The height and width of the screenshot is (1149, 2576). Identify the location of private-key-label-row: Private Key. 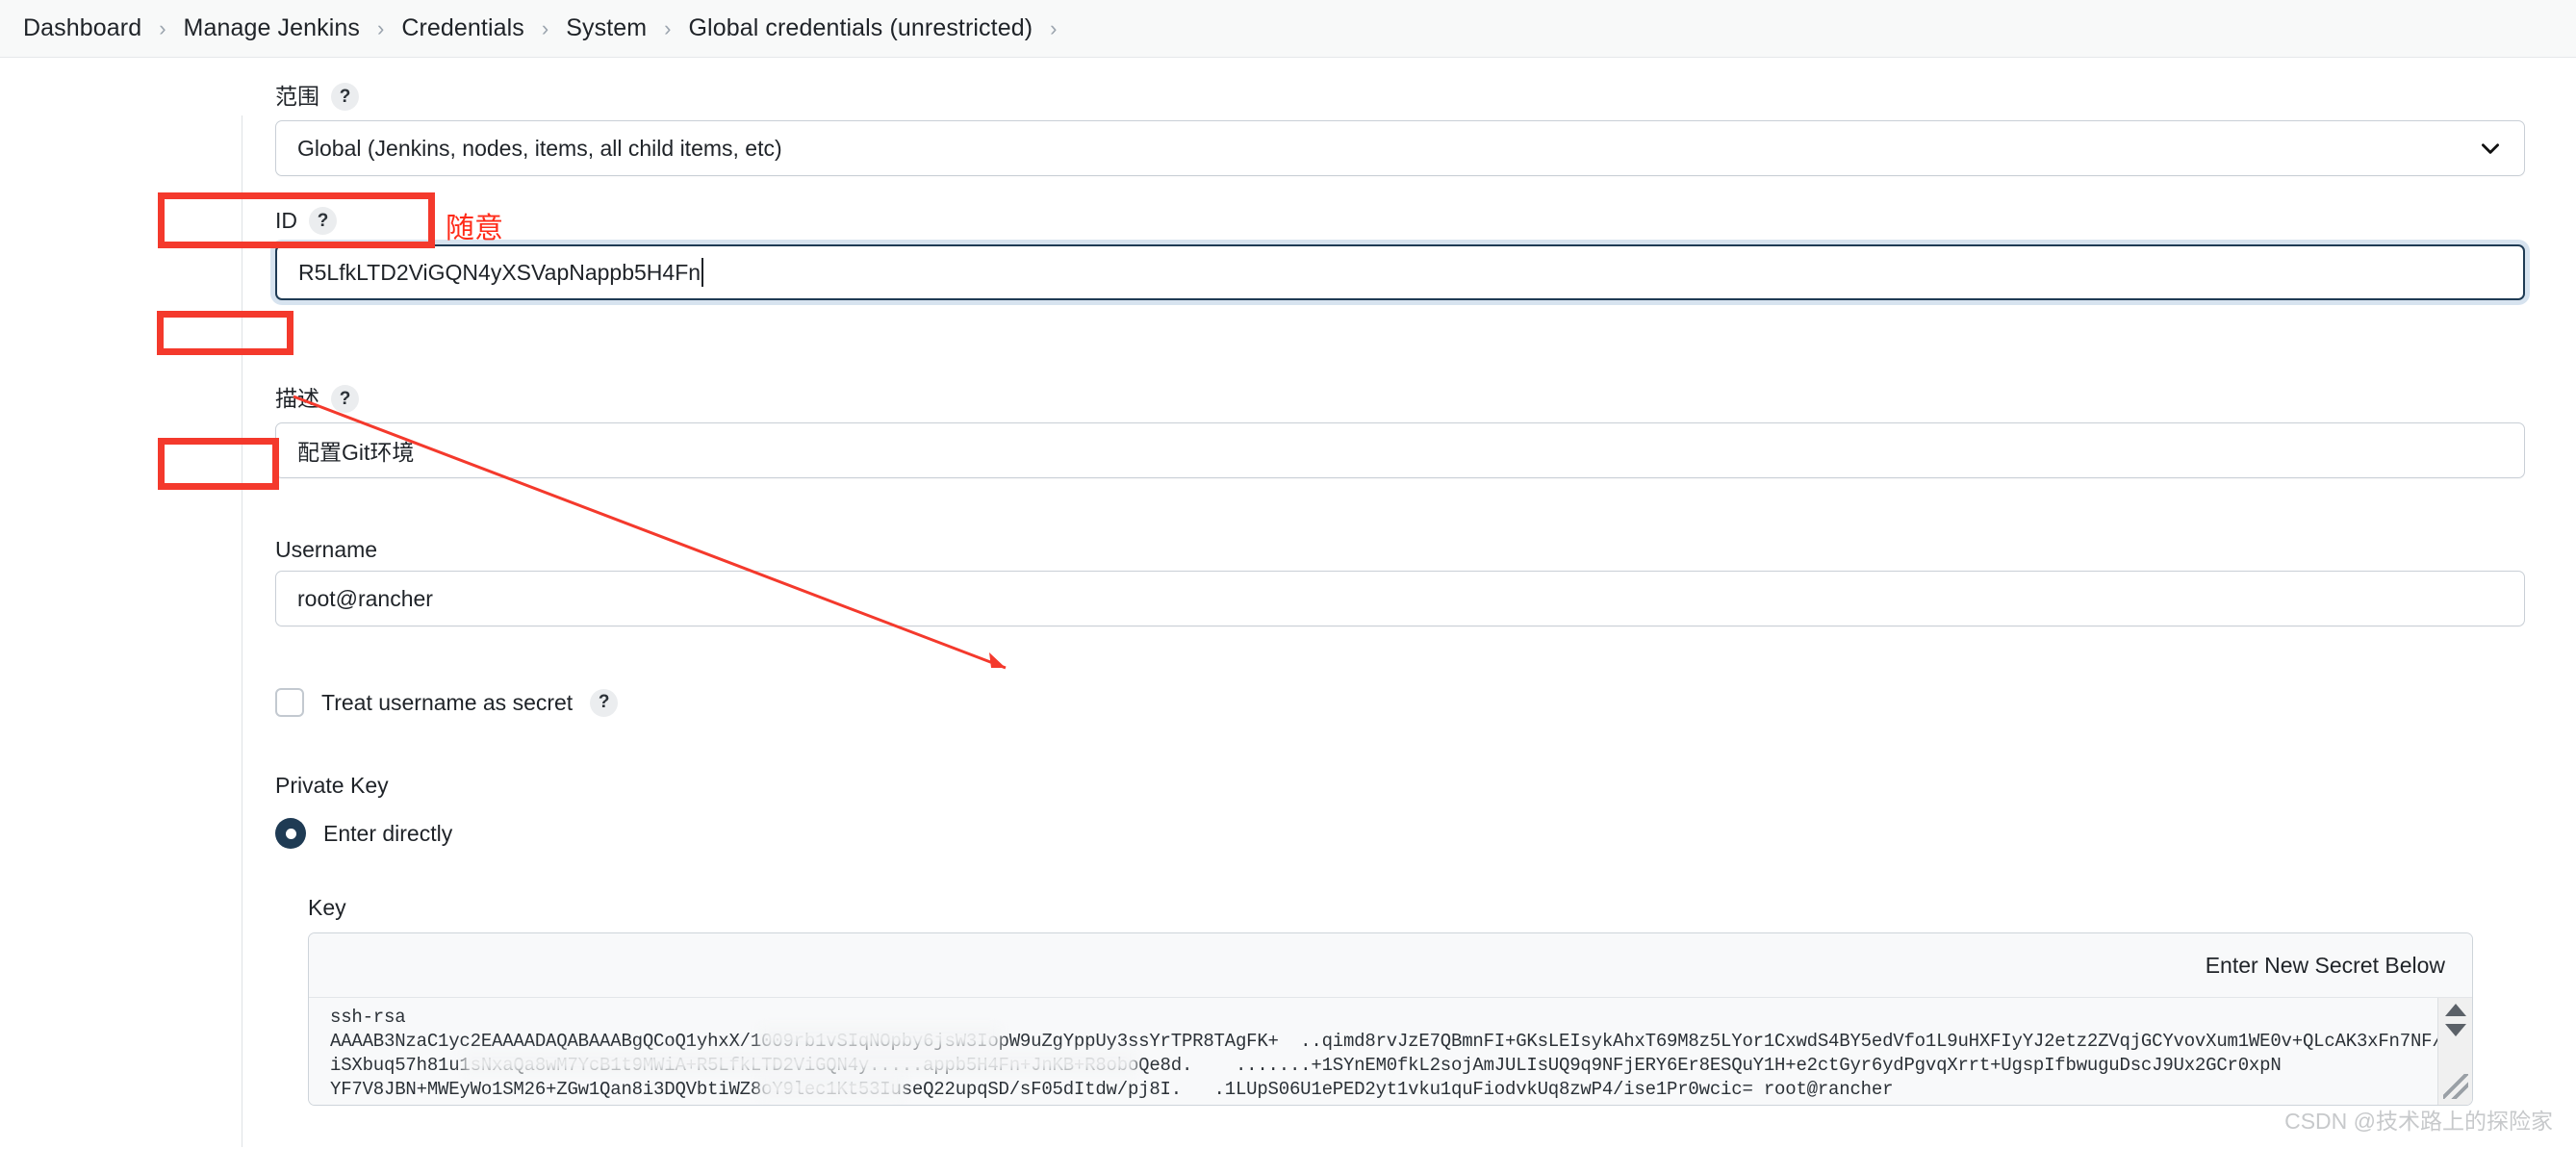
(363, 786).